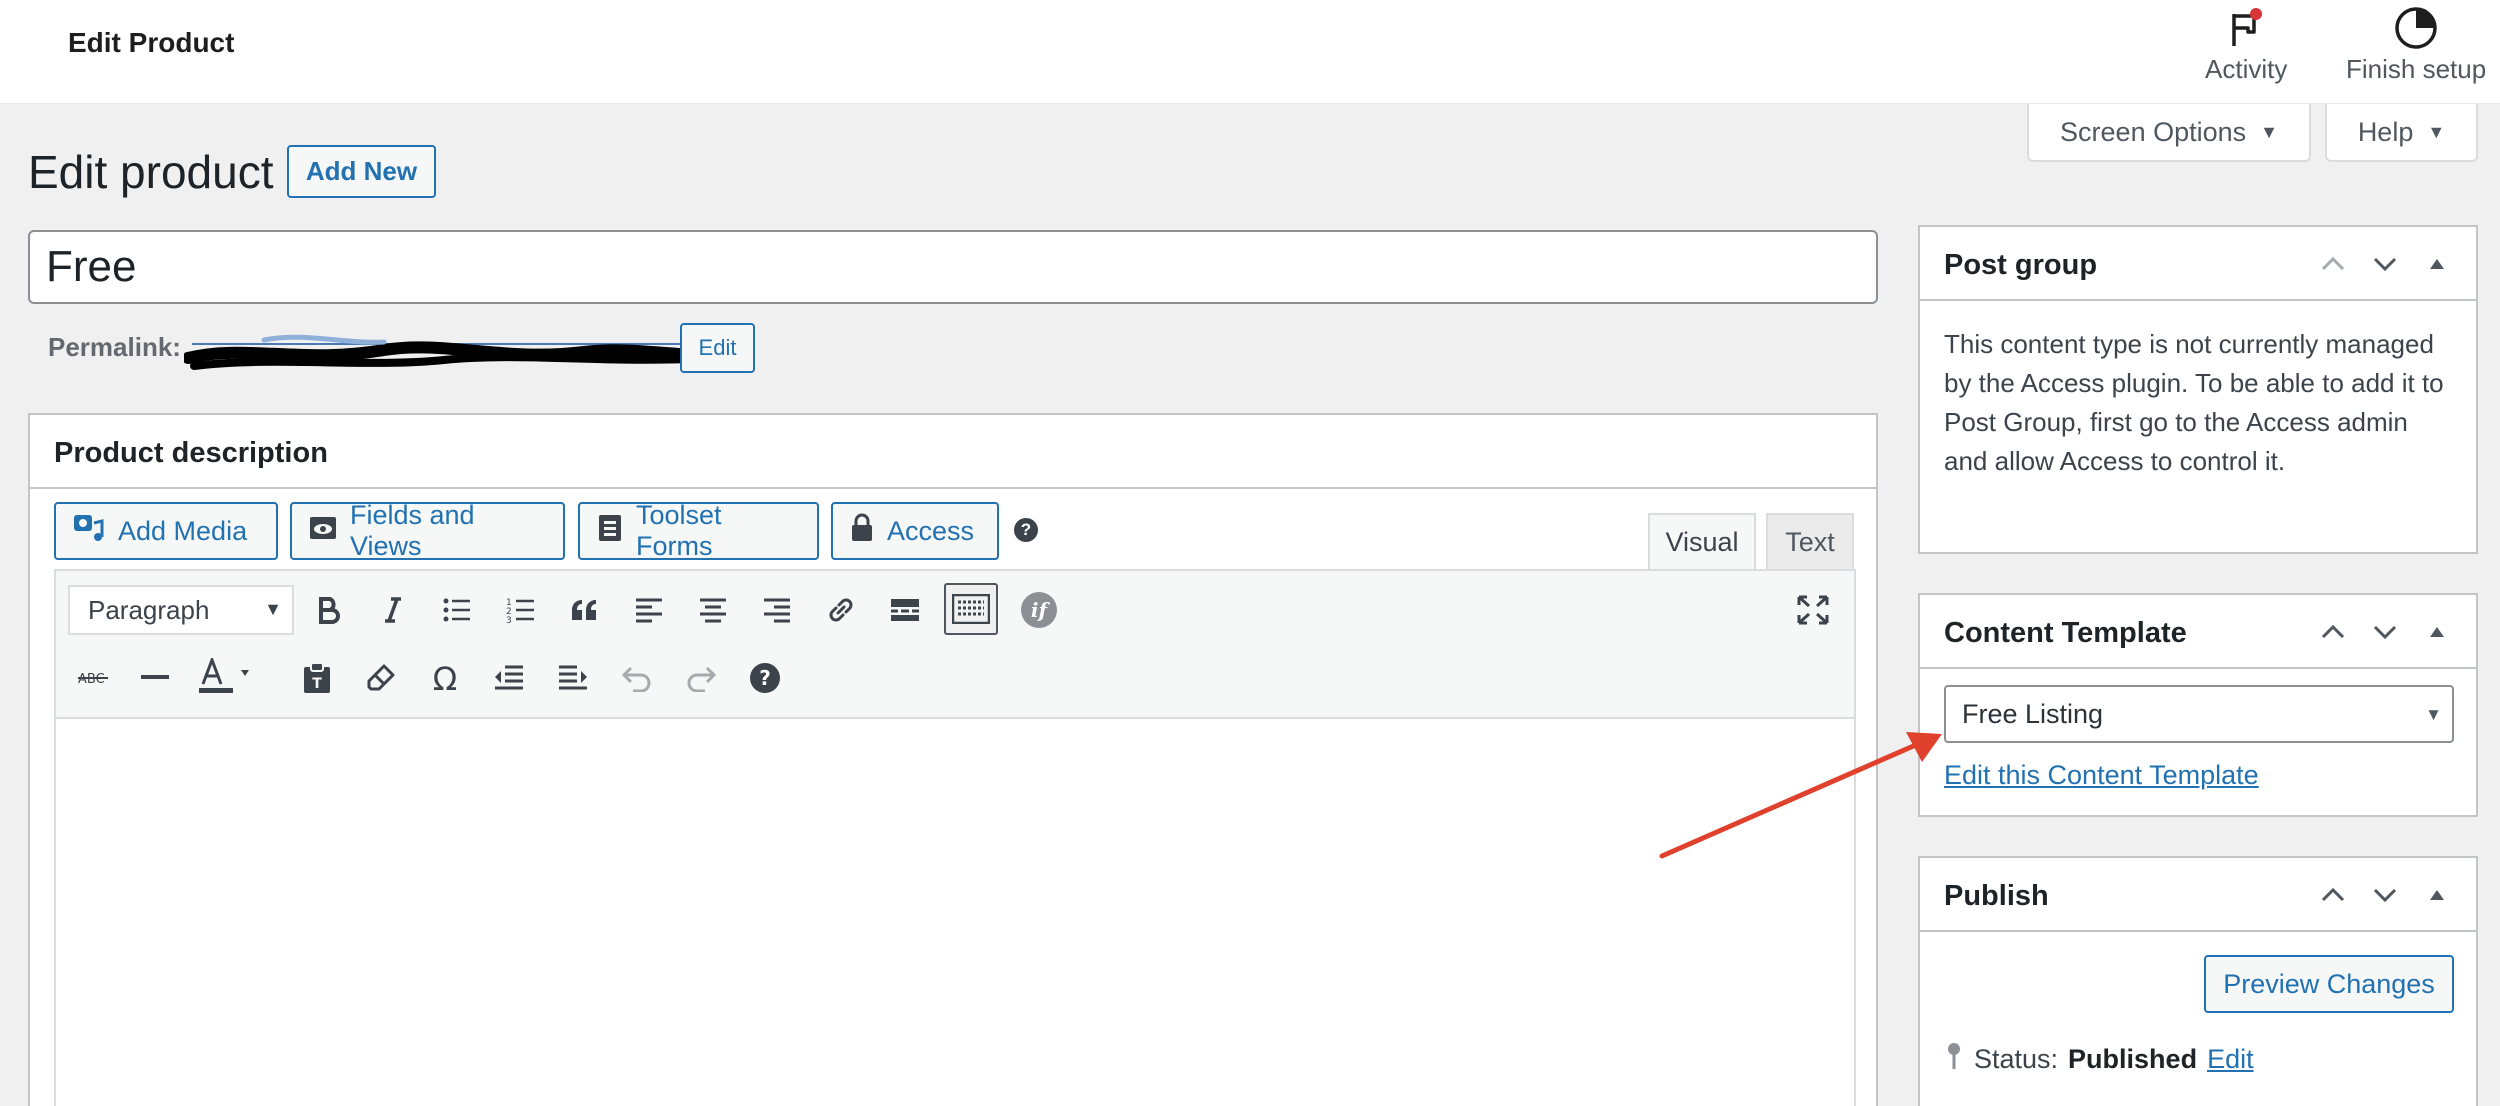 The image size is (2500, 1106). I want to click on finish-setup-label: Finish setup, so click(2416, 69).